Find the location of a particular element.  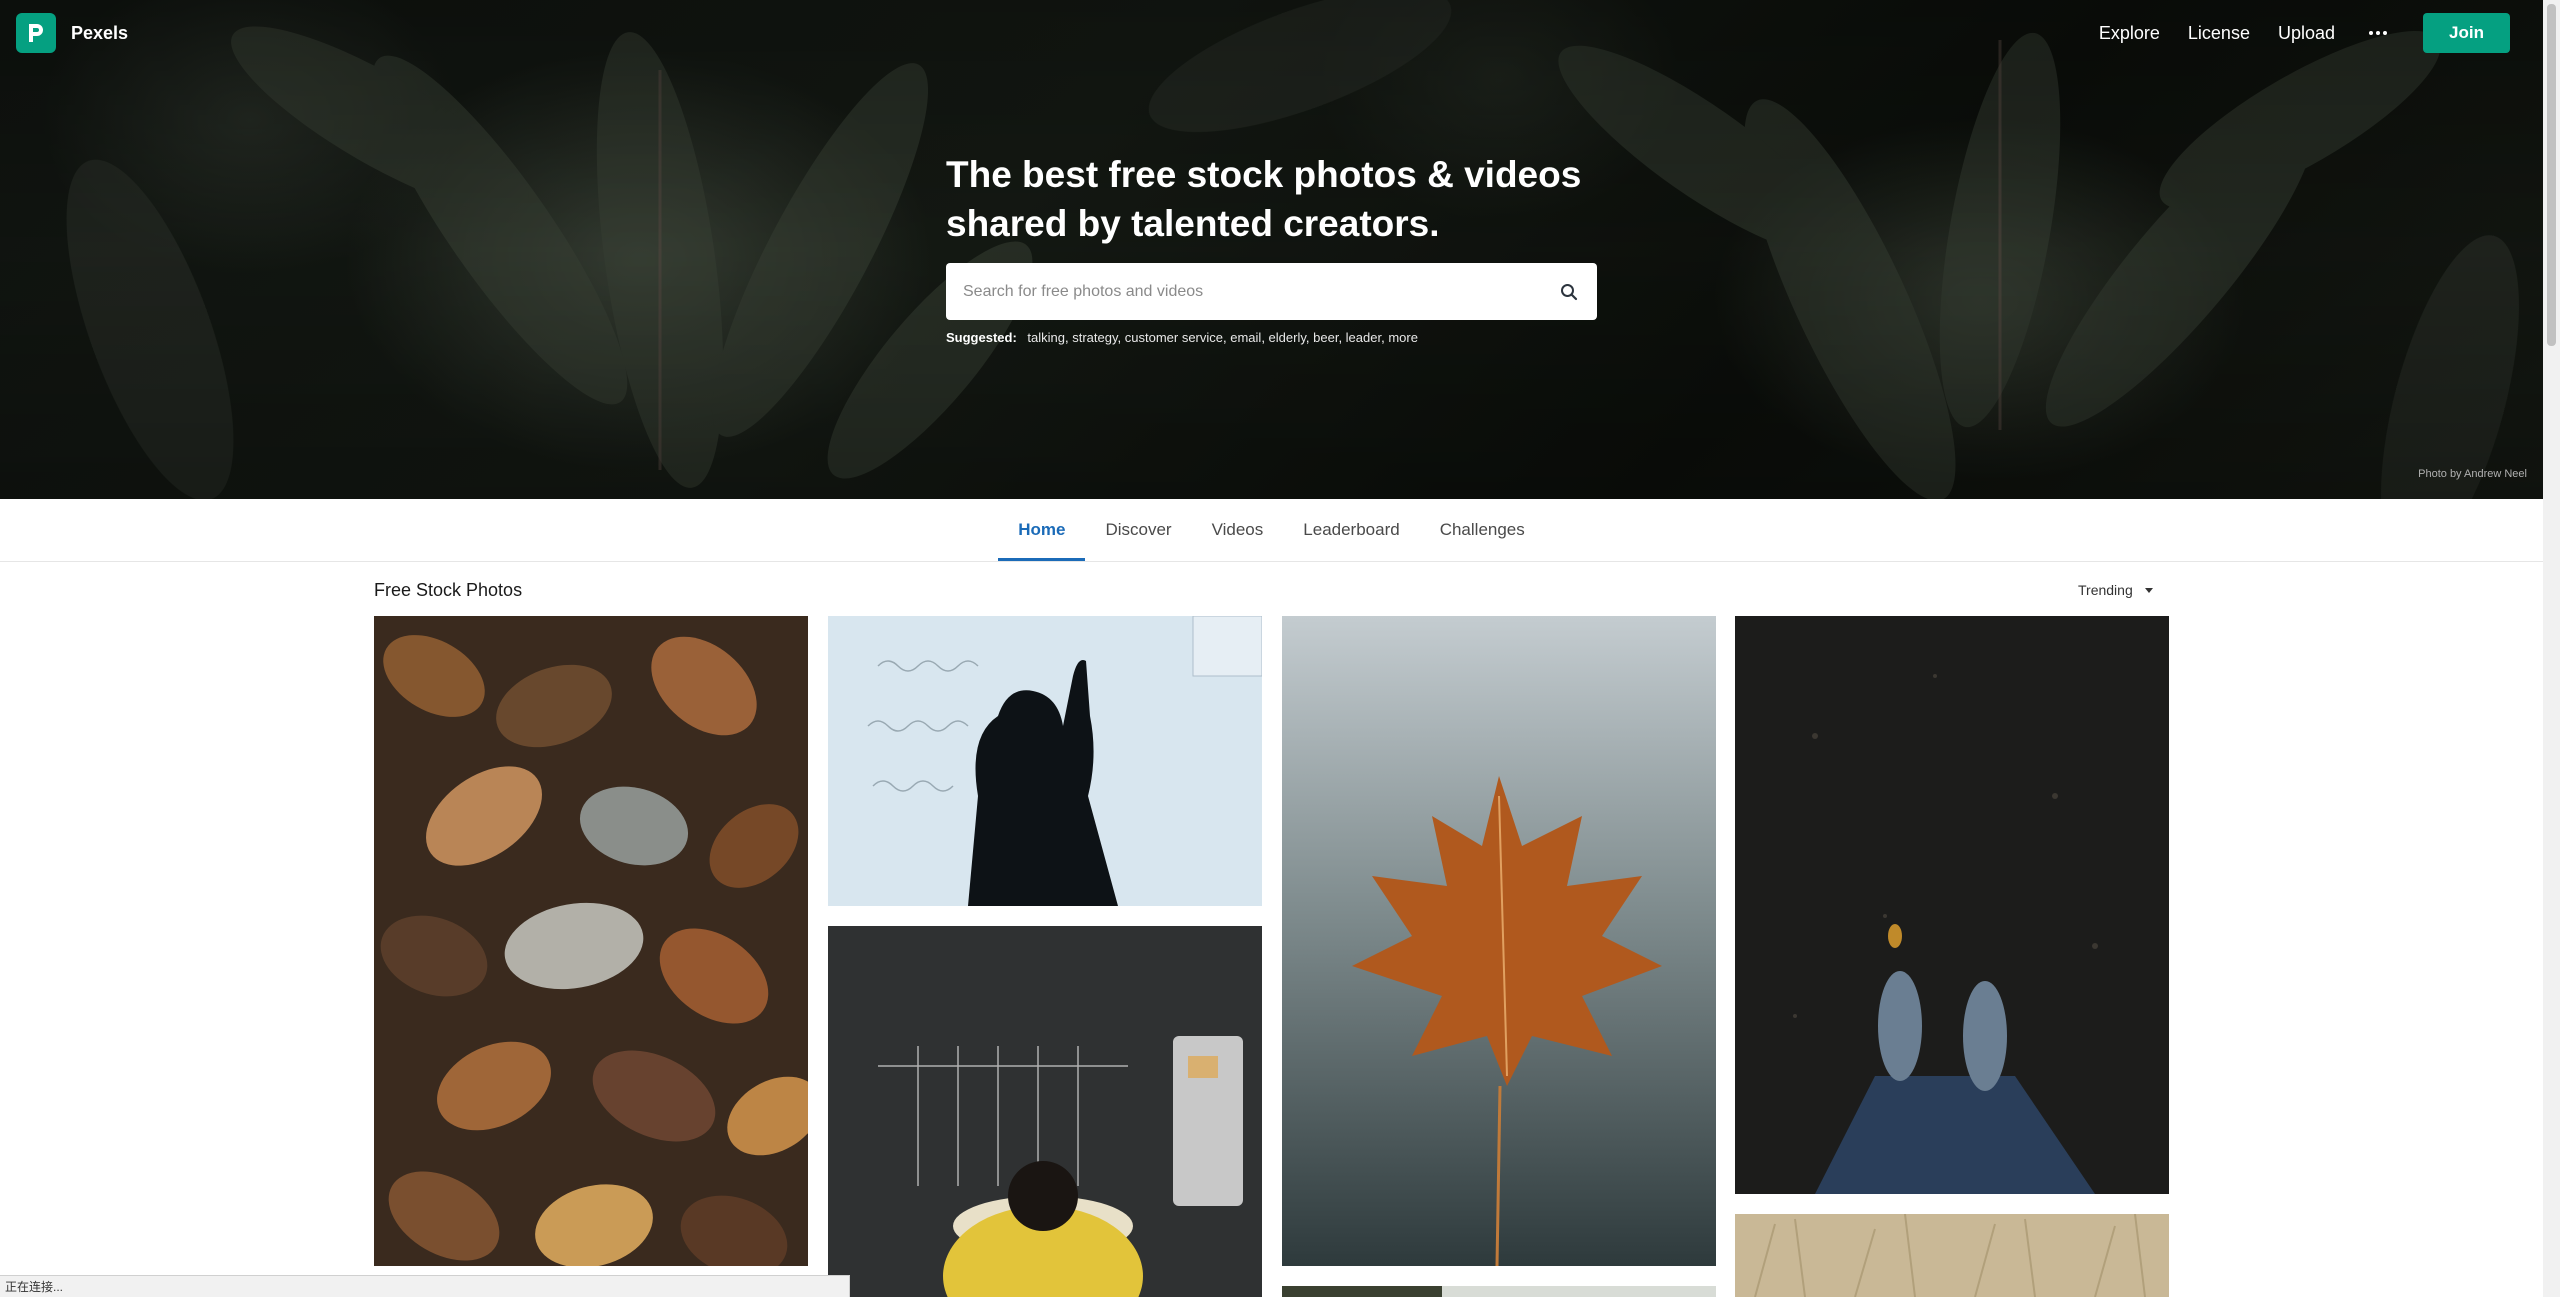

photo-card-autumn-leaves is located at coordinates (591, 941).